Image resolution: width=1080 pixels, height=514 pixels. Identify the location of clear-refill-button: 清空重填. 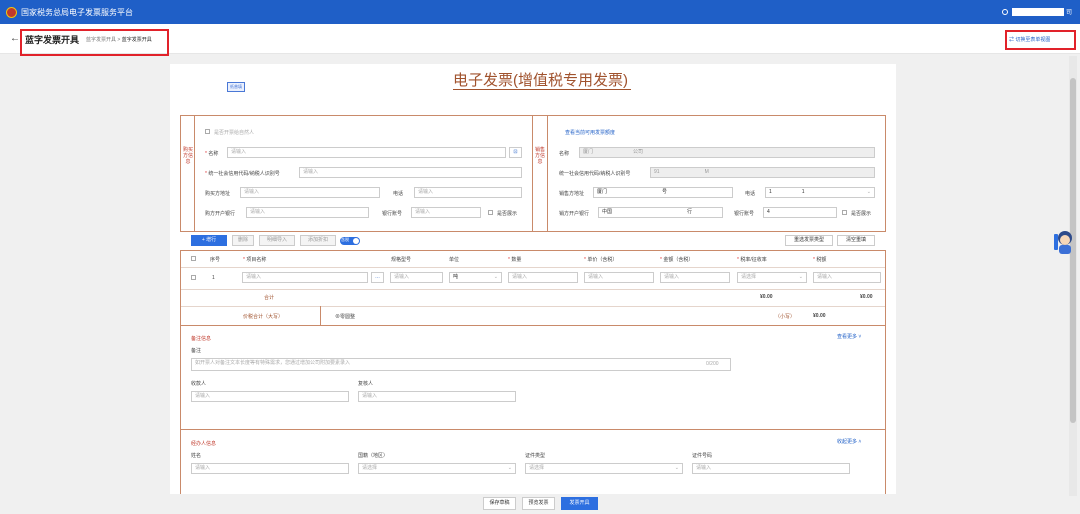
(856, 240).